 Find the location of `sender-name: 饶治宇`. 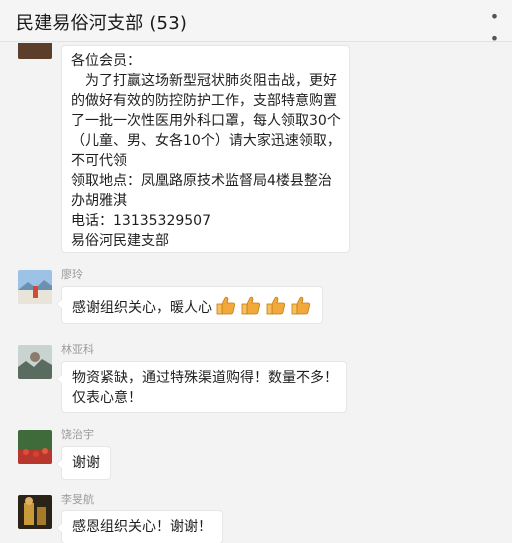

sender-name: 饶治宇 is located at coordinates (77, 434).